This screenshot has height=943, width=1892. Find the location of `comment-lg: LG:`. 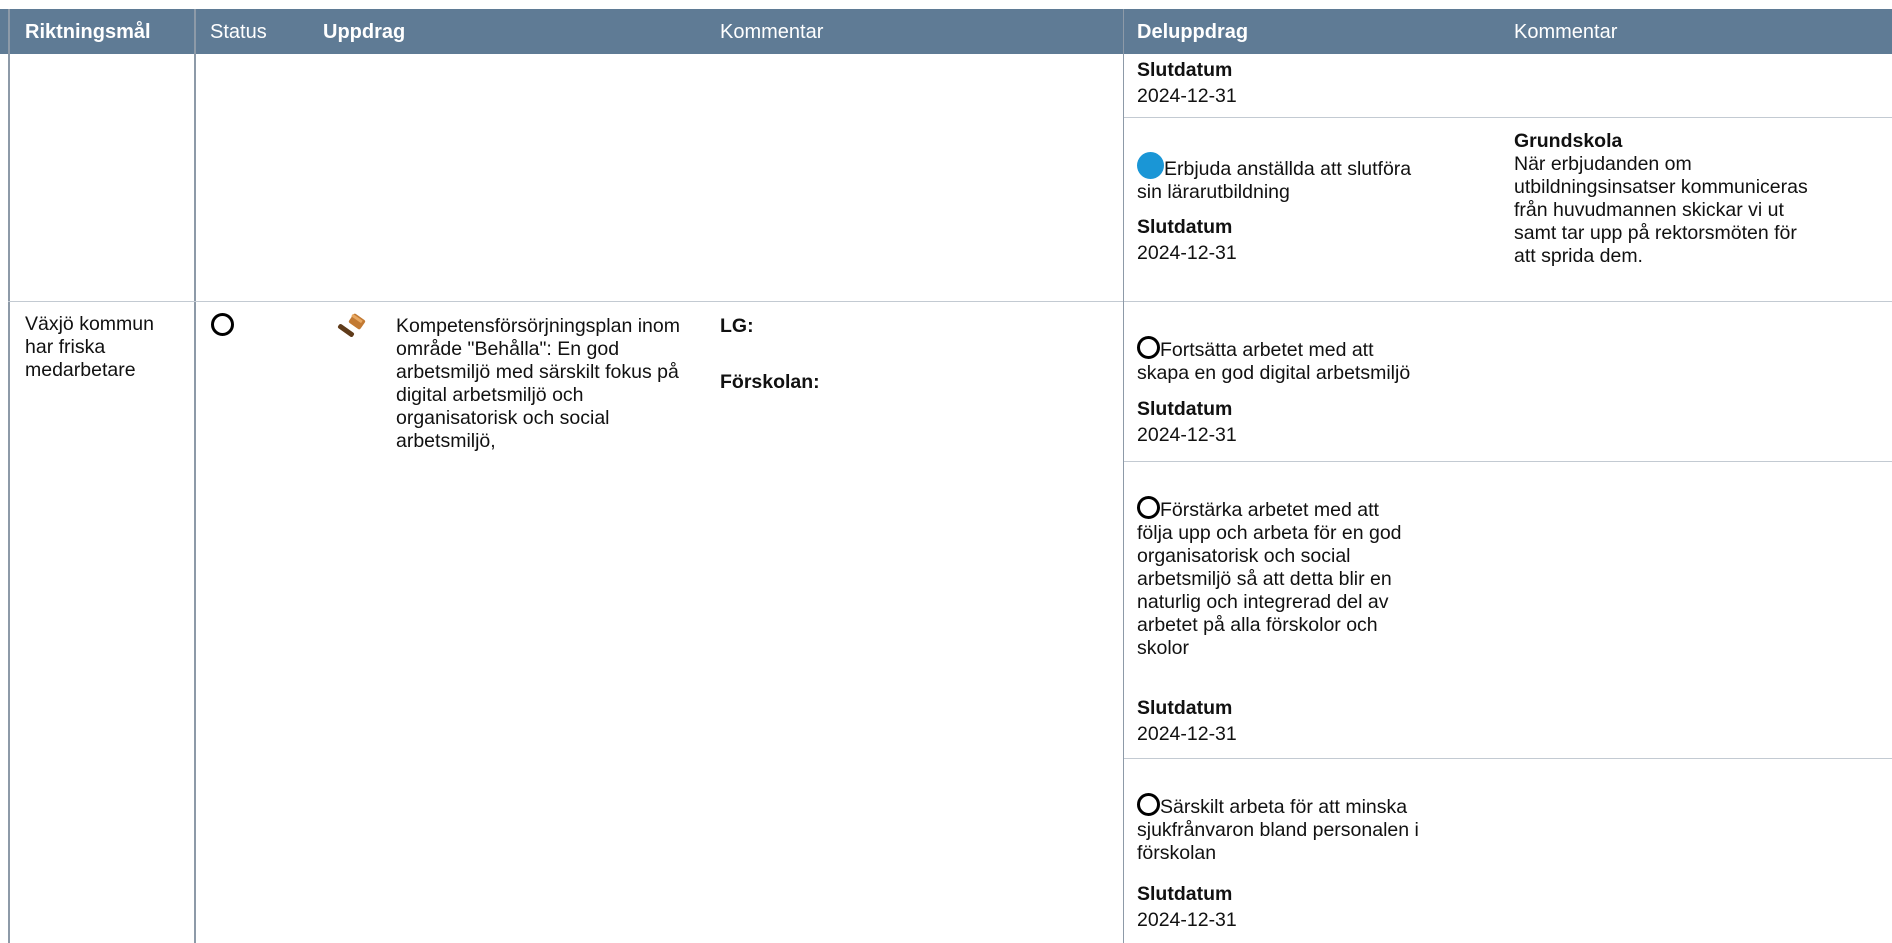

comment-lg: LG: is located at coordinates (737, 326).